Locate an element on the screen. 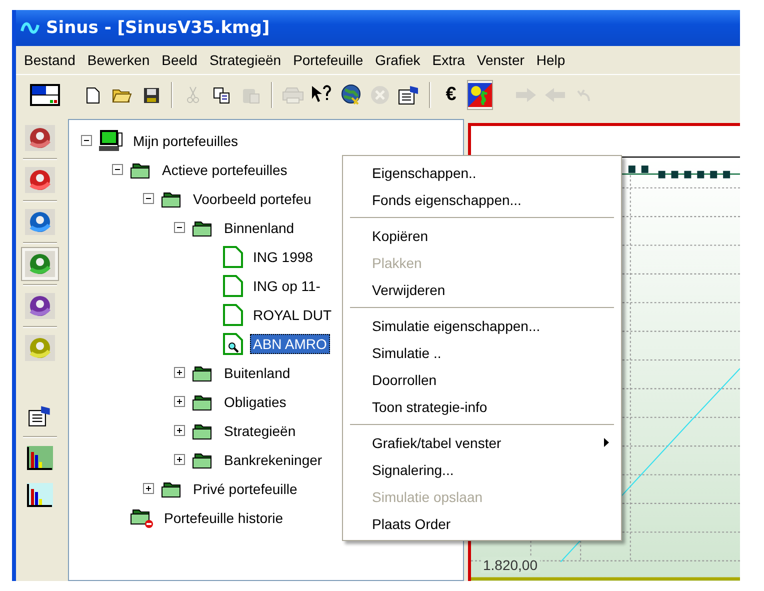  printer-icon is located at coordinates (293, 95).